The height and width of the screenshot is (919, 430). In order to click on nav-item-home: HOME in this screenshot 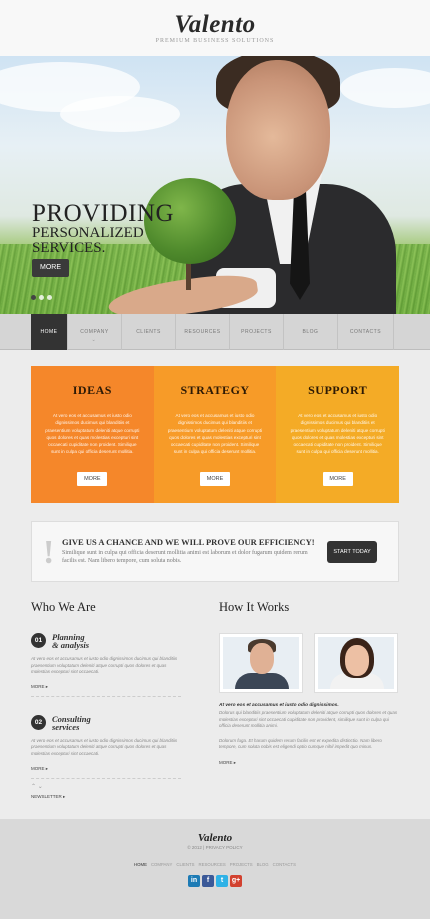, I will do `click(49, 332)`.